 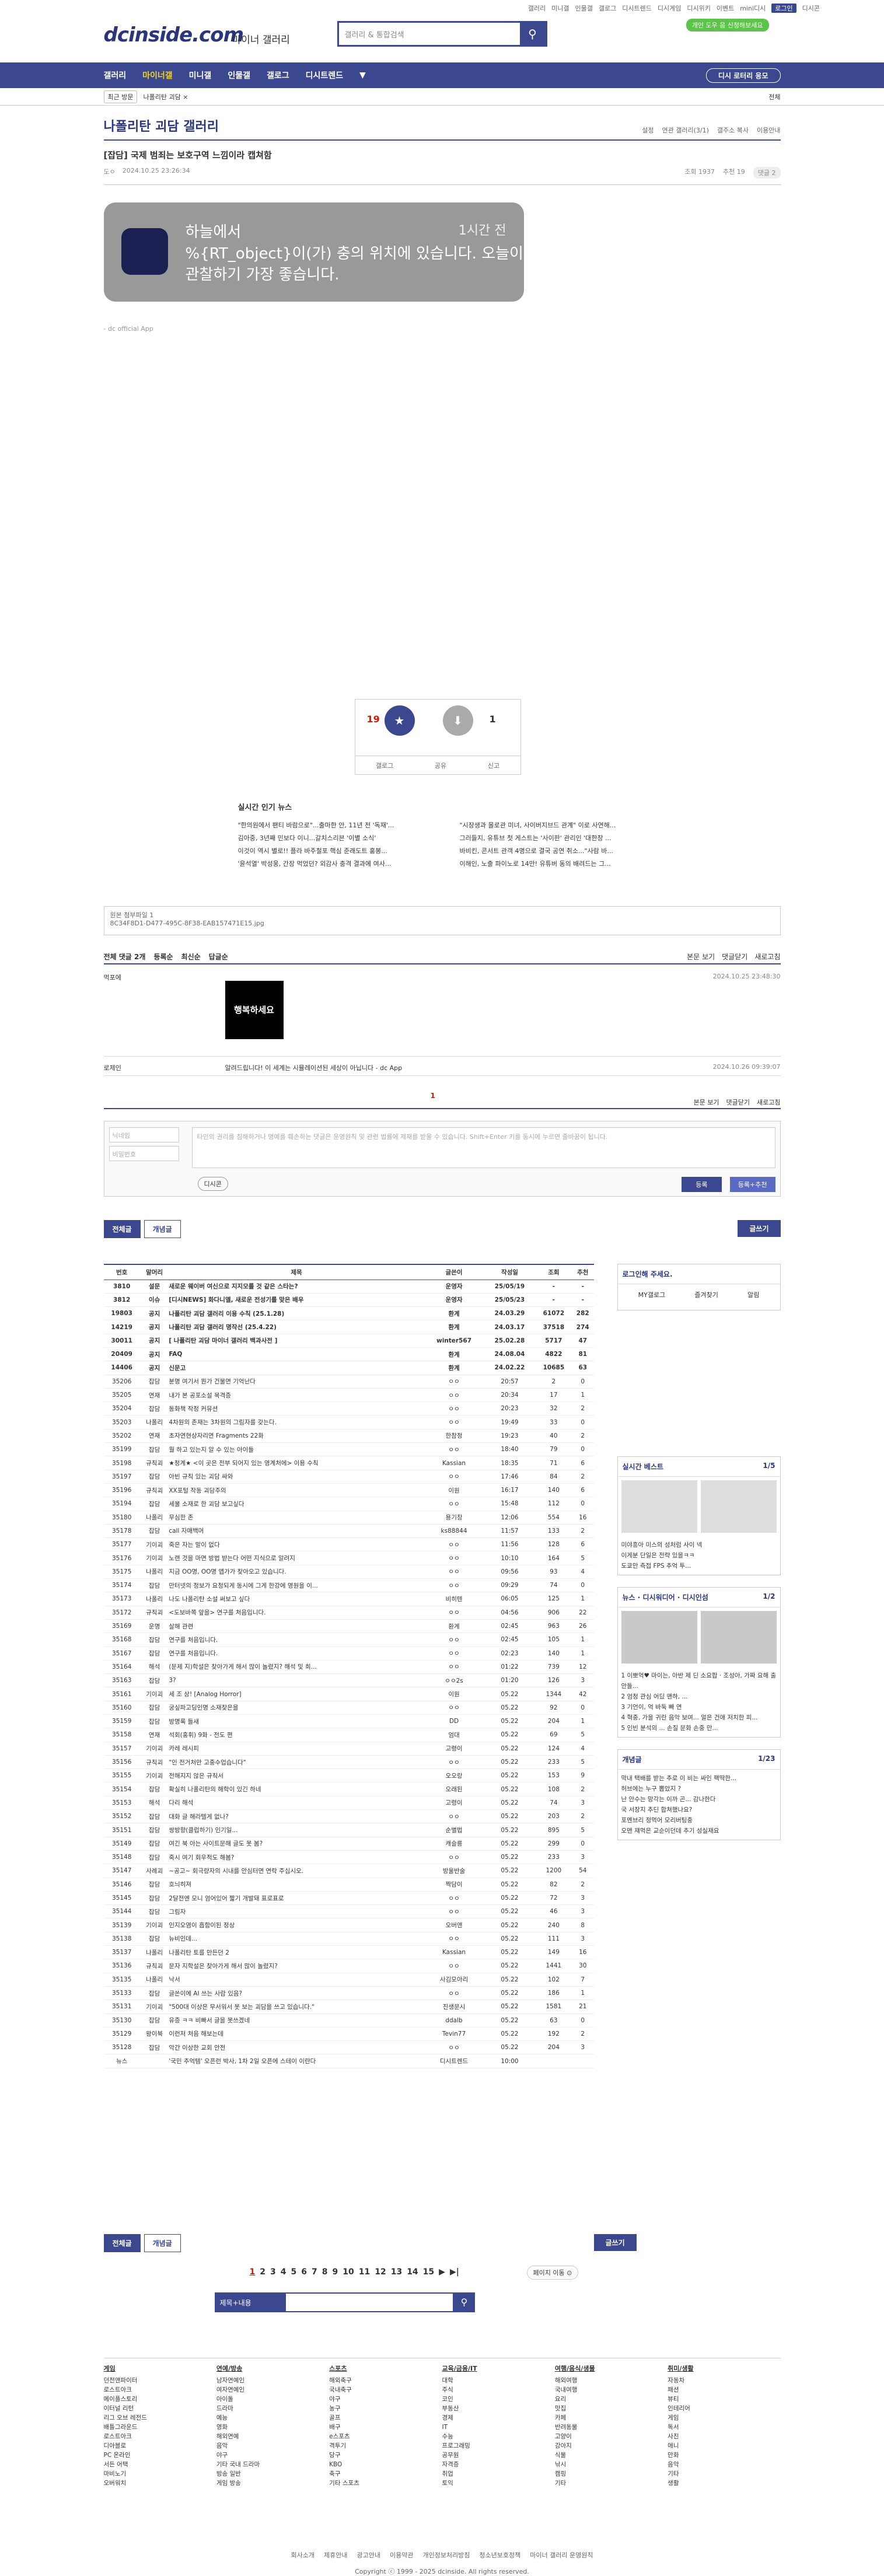 What do you see at coordinates (385, 2427) in the screenshot?
I see `footer-link: 배구` at bounding box center [385, 2427].